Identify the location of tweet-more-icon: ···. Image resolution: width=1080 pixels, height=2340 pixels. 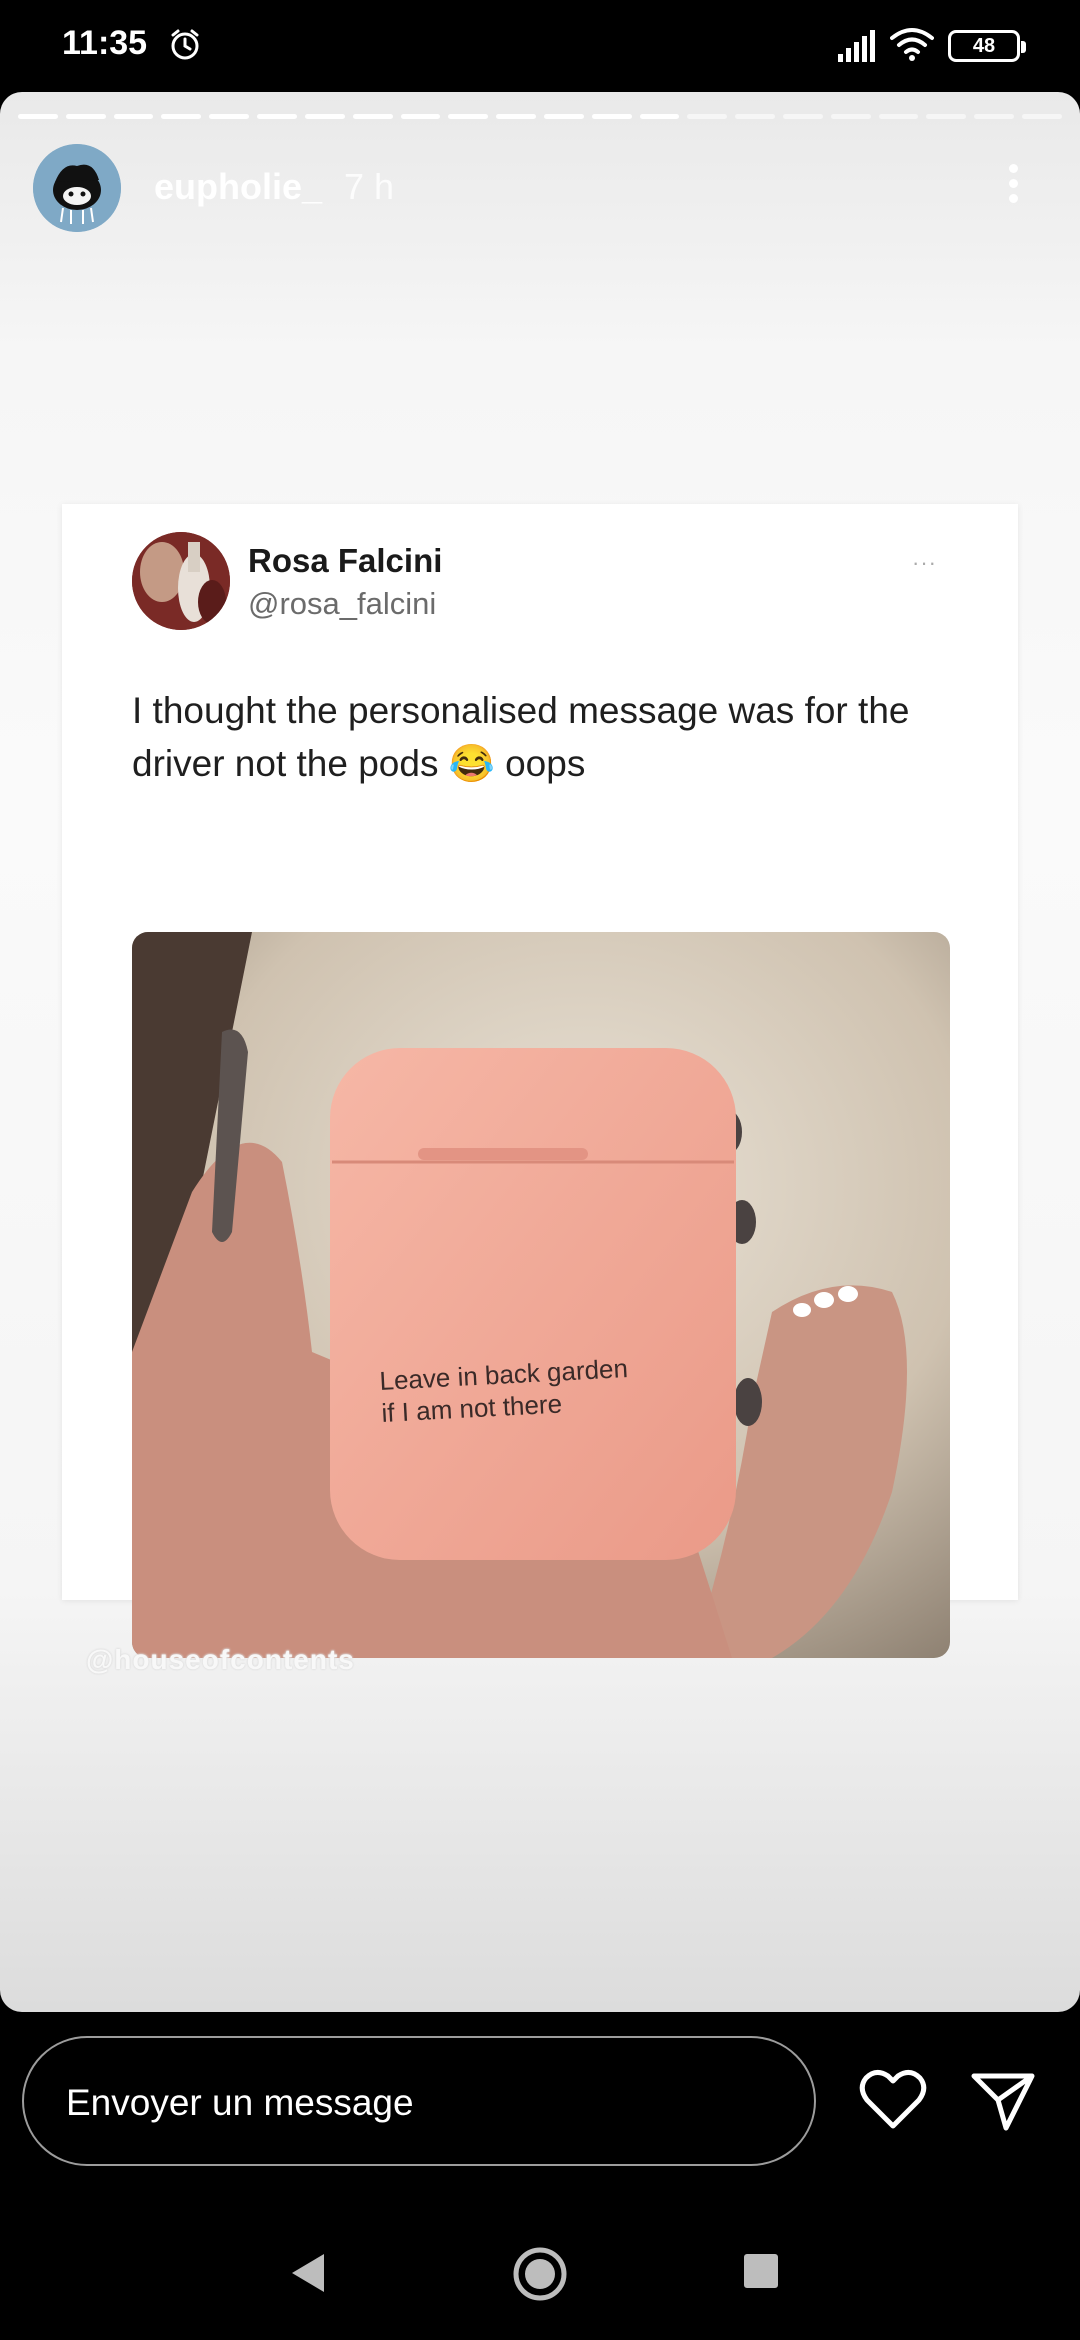
(924, 562).